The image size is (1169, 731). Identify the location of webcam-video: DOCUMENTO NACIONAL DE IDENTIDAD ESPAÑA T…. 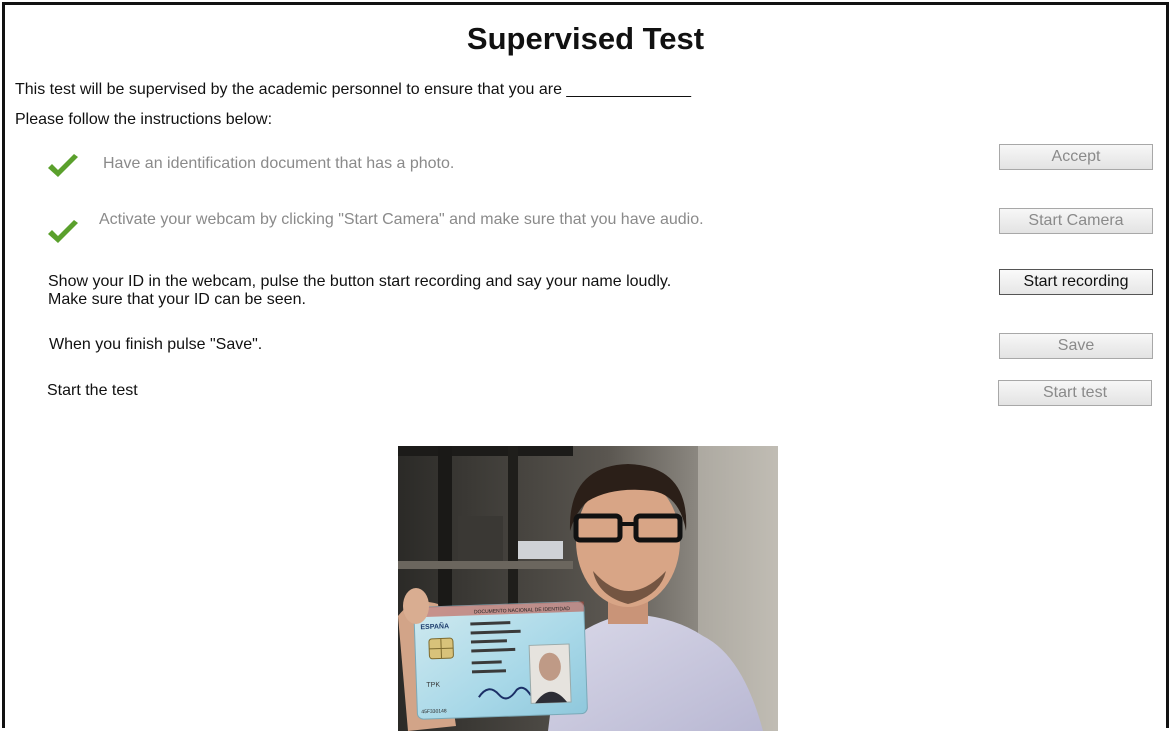
(588, 588).